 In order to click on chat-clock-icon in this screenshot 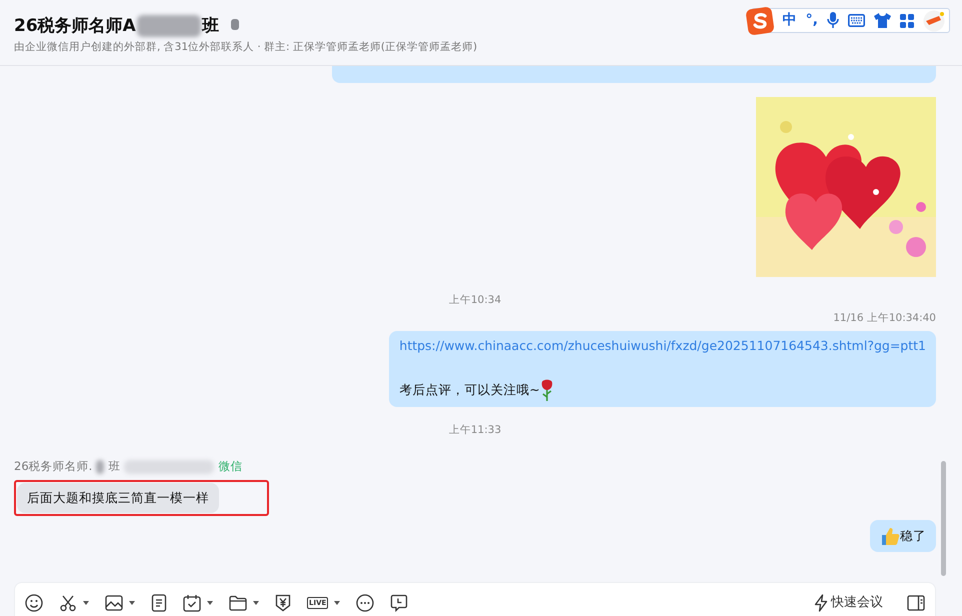, I will do `click(399, 603)`.